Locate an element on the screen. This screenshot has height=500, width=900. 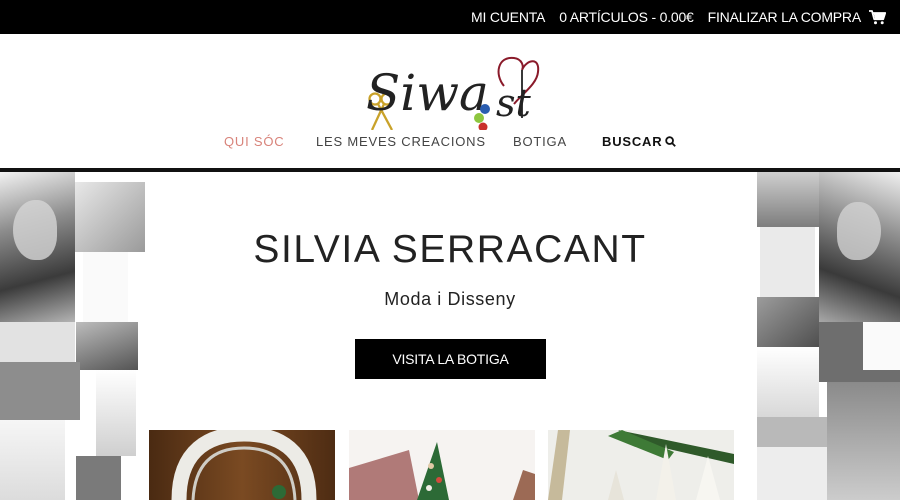
my-account-link: MI CUENTA is located at coordinates (508, 17).